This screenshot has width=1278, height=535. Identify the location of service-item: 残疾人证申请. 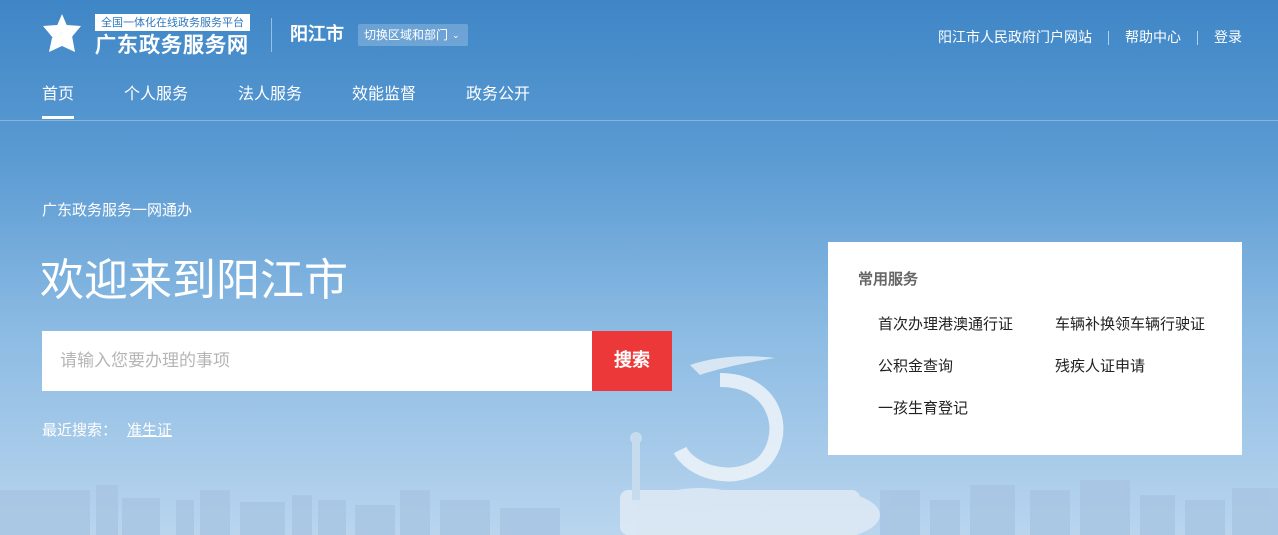
(1100, 366).